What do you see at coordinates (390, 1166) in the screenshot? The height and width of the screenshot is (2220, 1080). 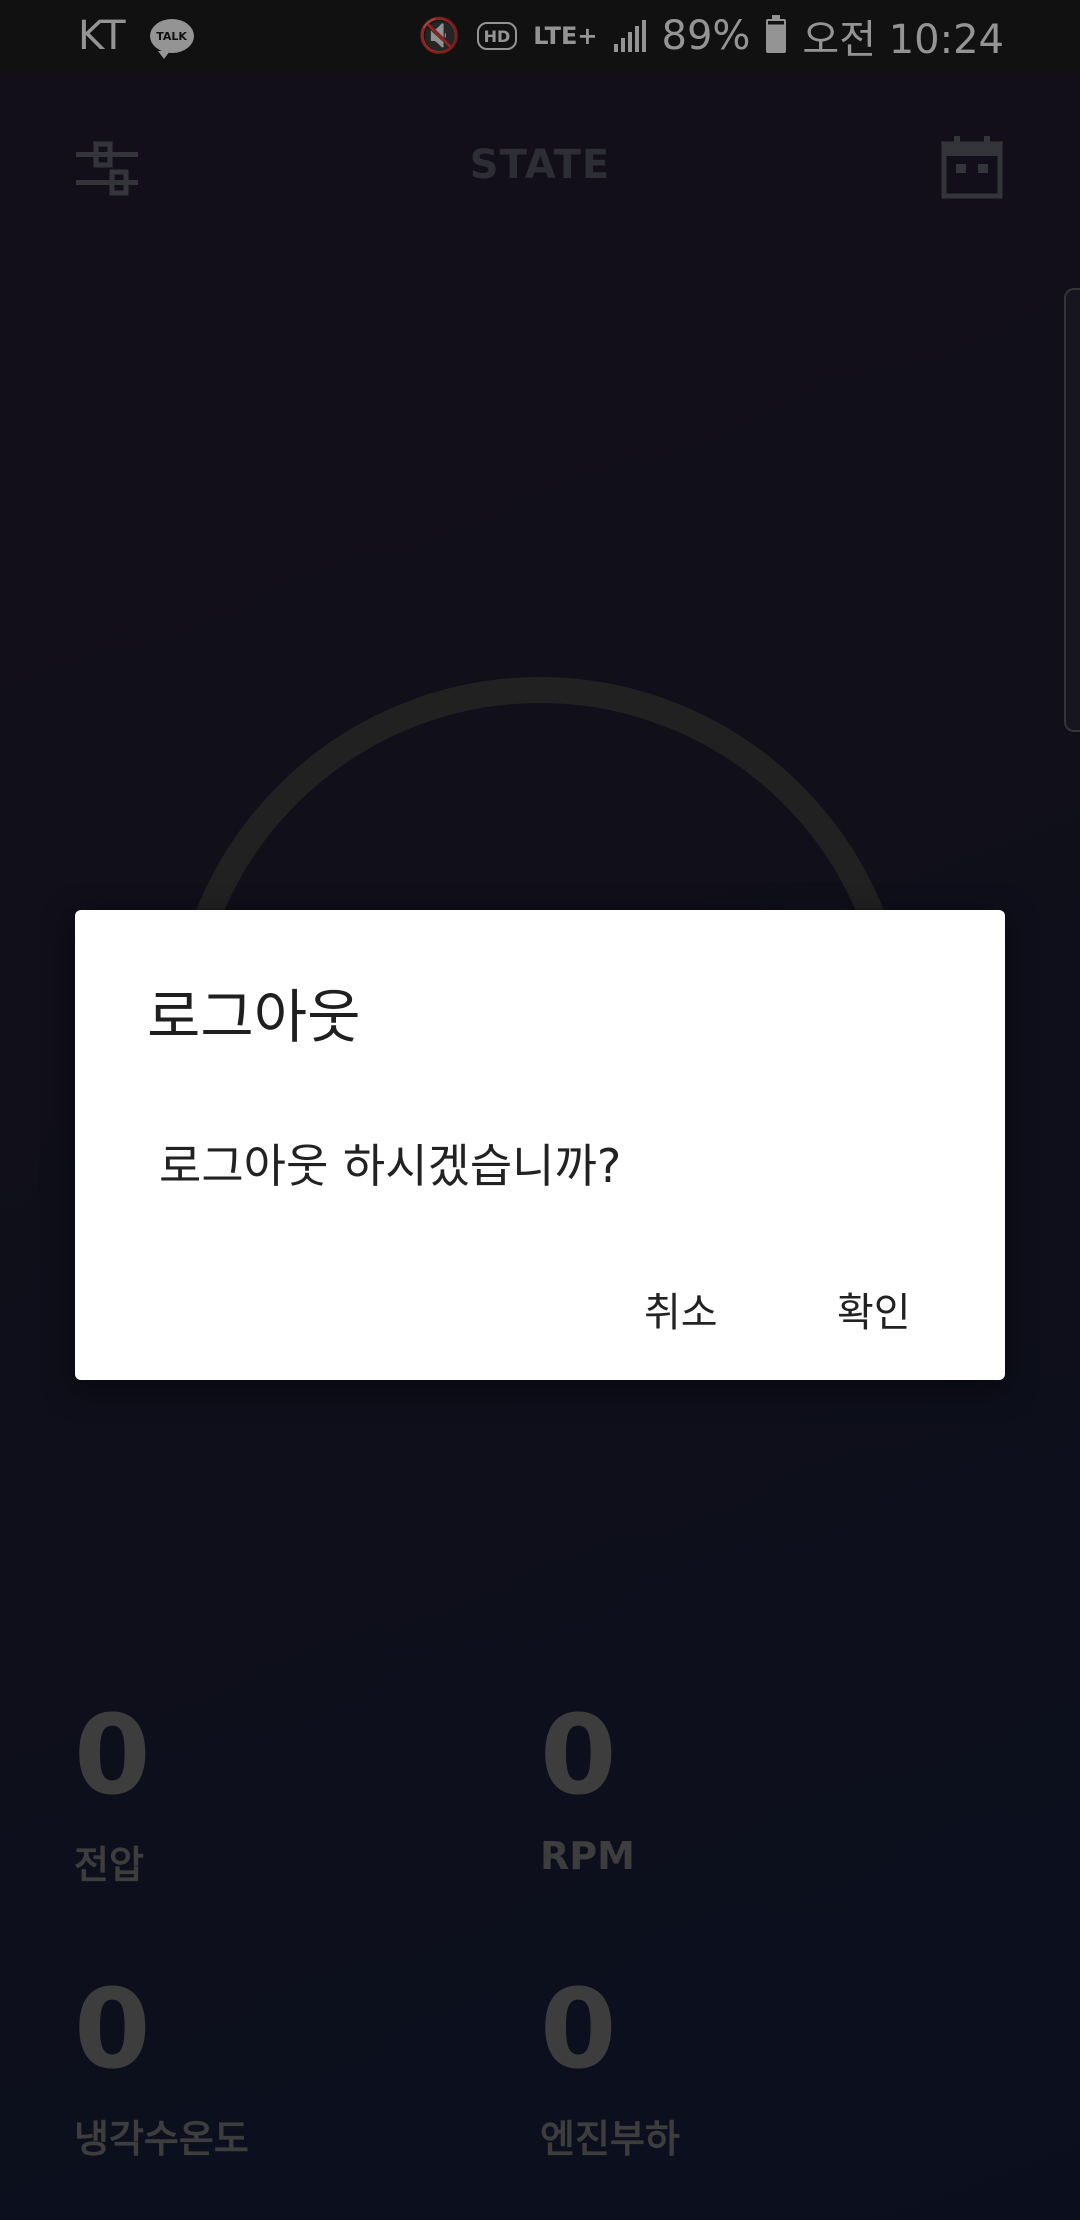 I see `dialog-message: 로그아웃 하시겠습니까?` at bounding box center [390, 1166].